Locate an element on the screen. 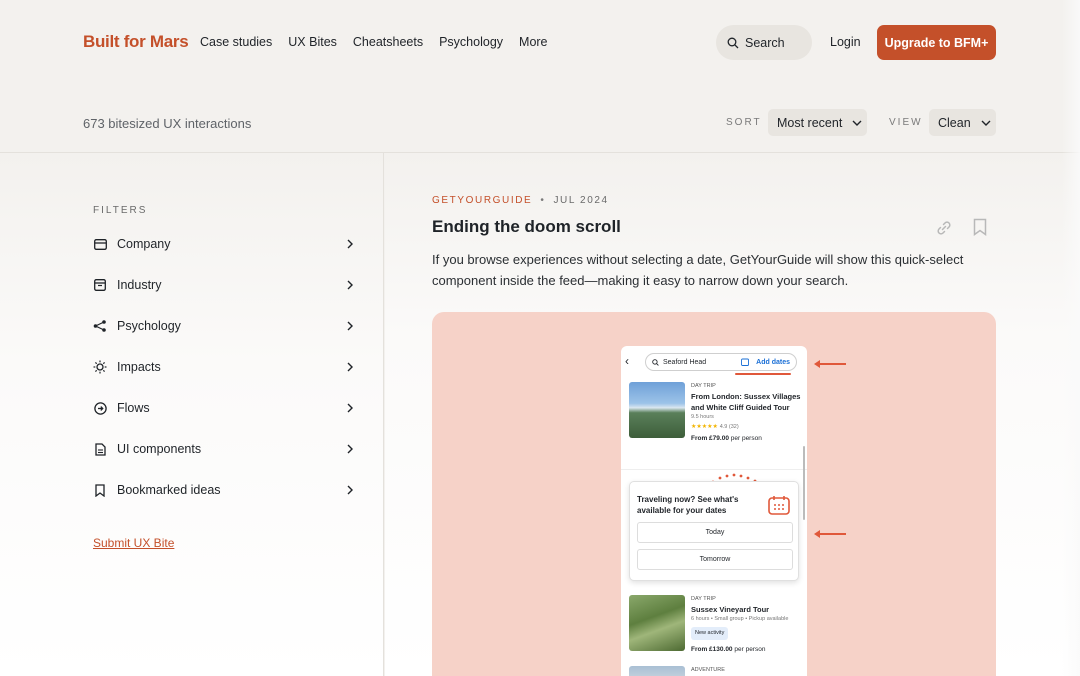 The width and height of the screenshot is (1080, 676). activity-title: Sussex Vineyard Tour is located at coordinates (730, 609).